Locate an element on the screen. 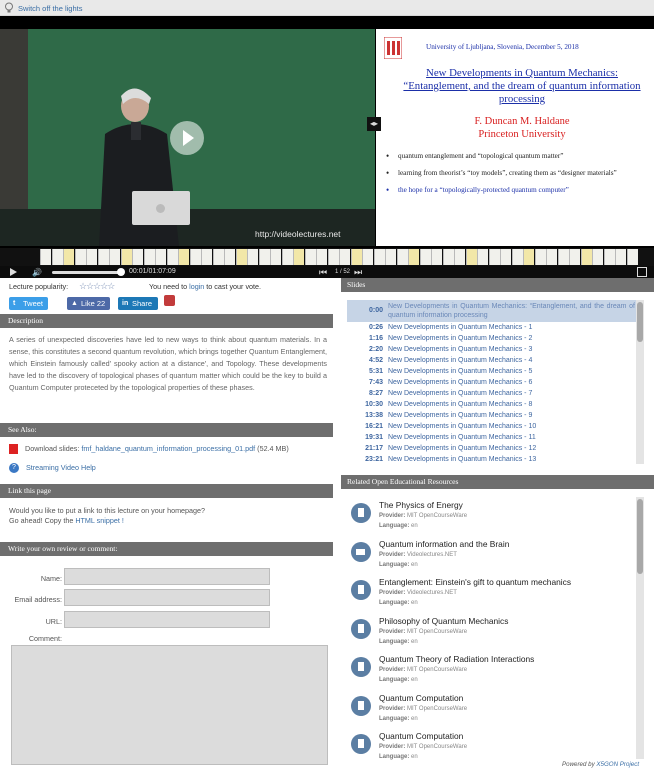 This screenshot has height=773, width=654. oer-title: Quantum information and the Brain is located at coordinates (444, 544).